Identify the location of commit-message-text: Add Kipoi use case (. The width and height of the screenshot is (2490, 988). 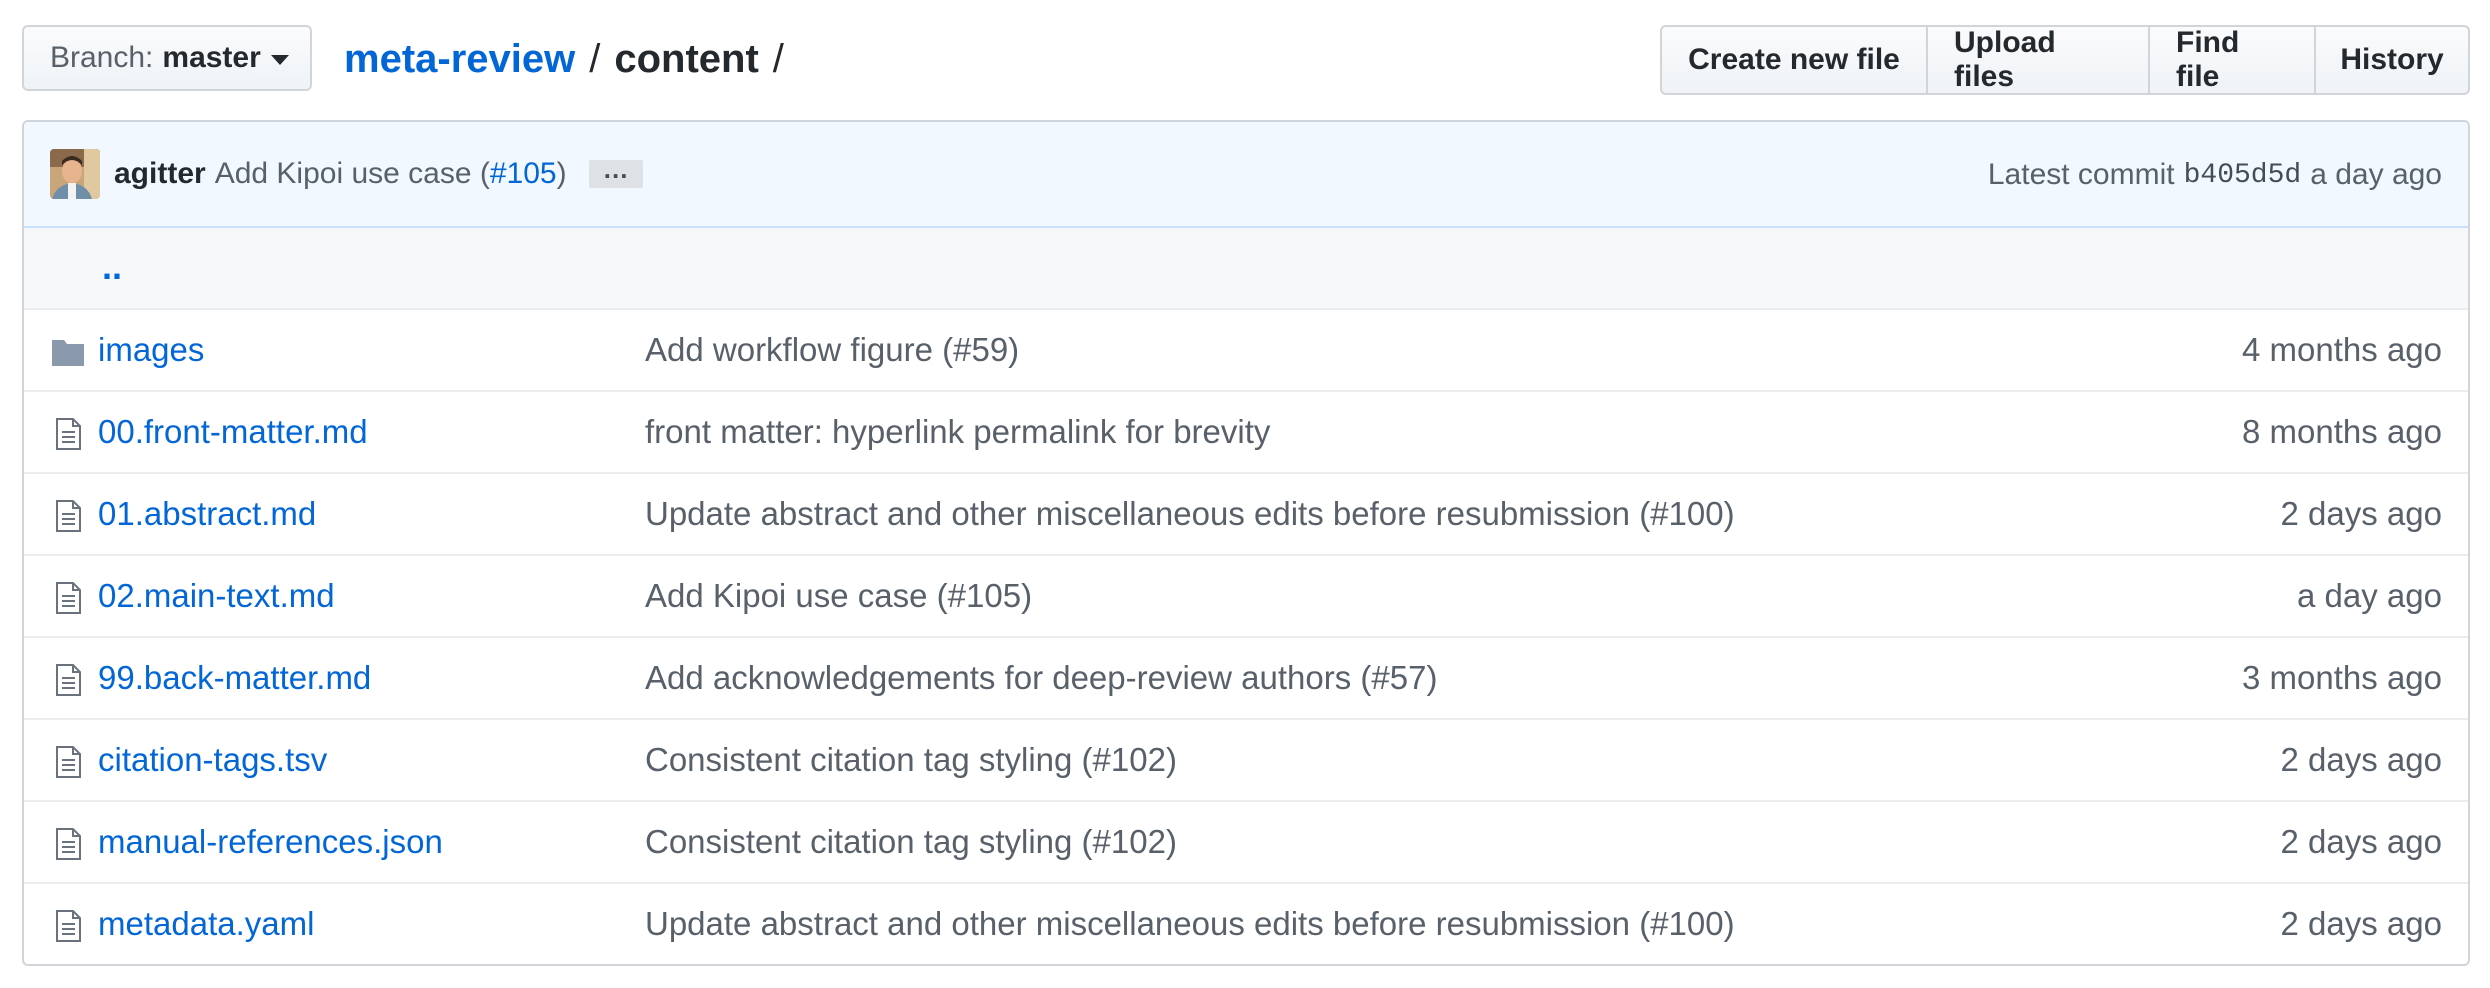
(352, 173).